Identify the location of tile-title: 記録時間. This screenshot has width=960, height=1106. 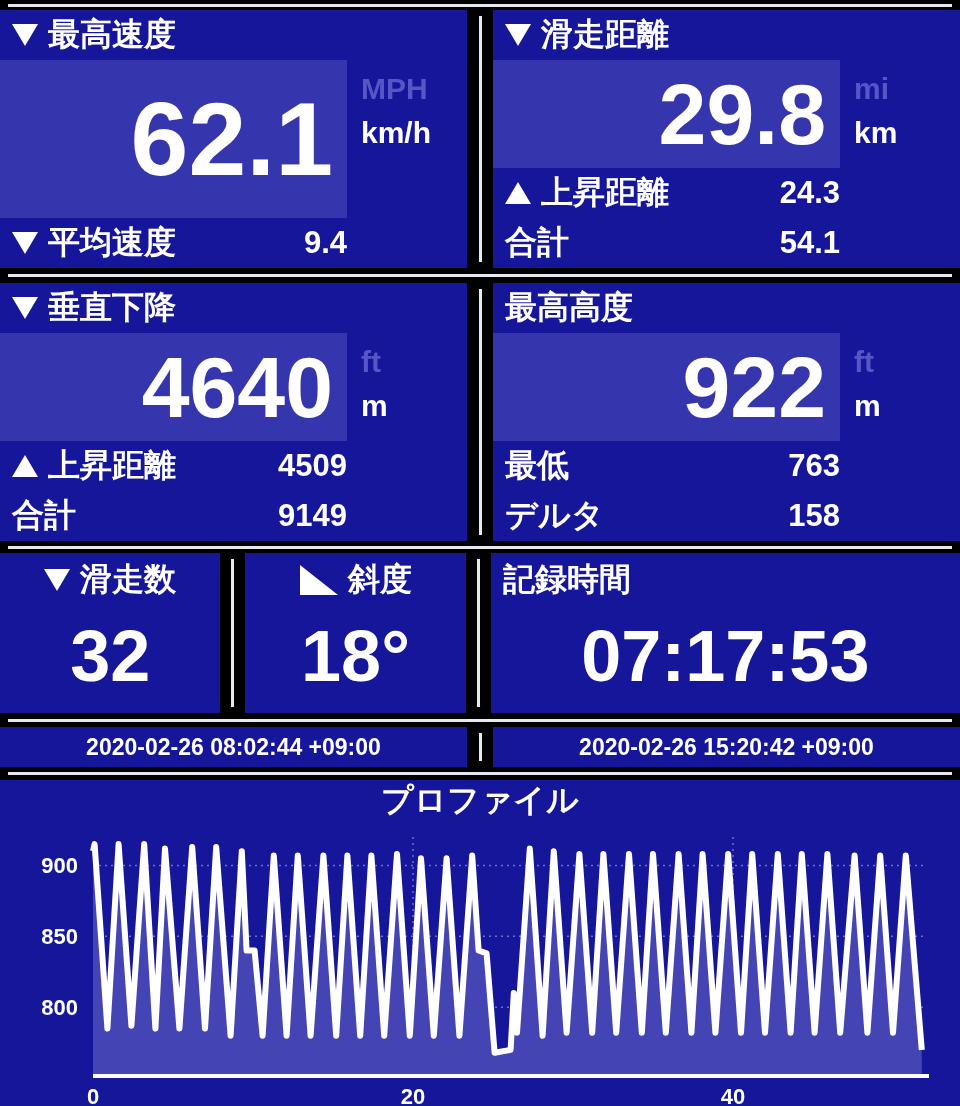
(566, 579).